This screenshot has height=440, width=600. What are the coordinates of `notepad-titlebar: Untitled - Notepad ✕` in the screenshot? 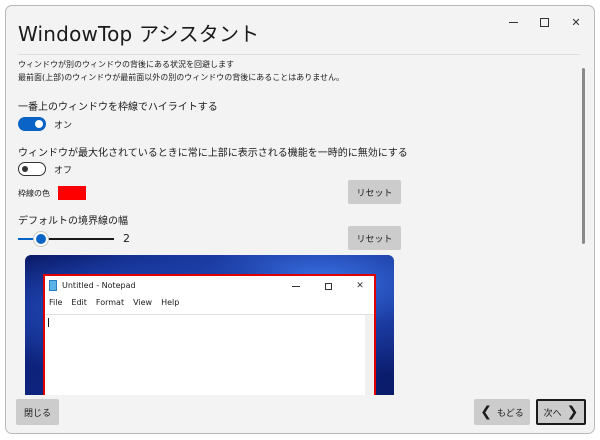 It's located at (209, 286).